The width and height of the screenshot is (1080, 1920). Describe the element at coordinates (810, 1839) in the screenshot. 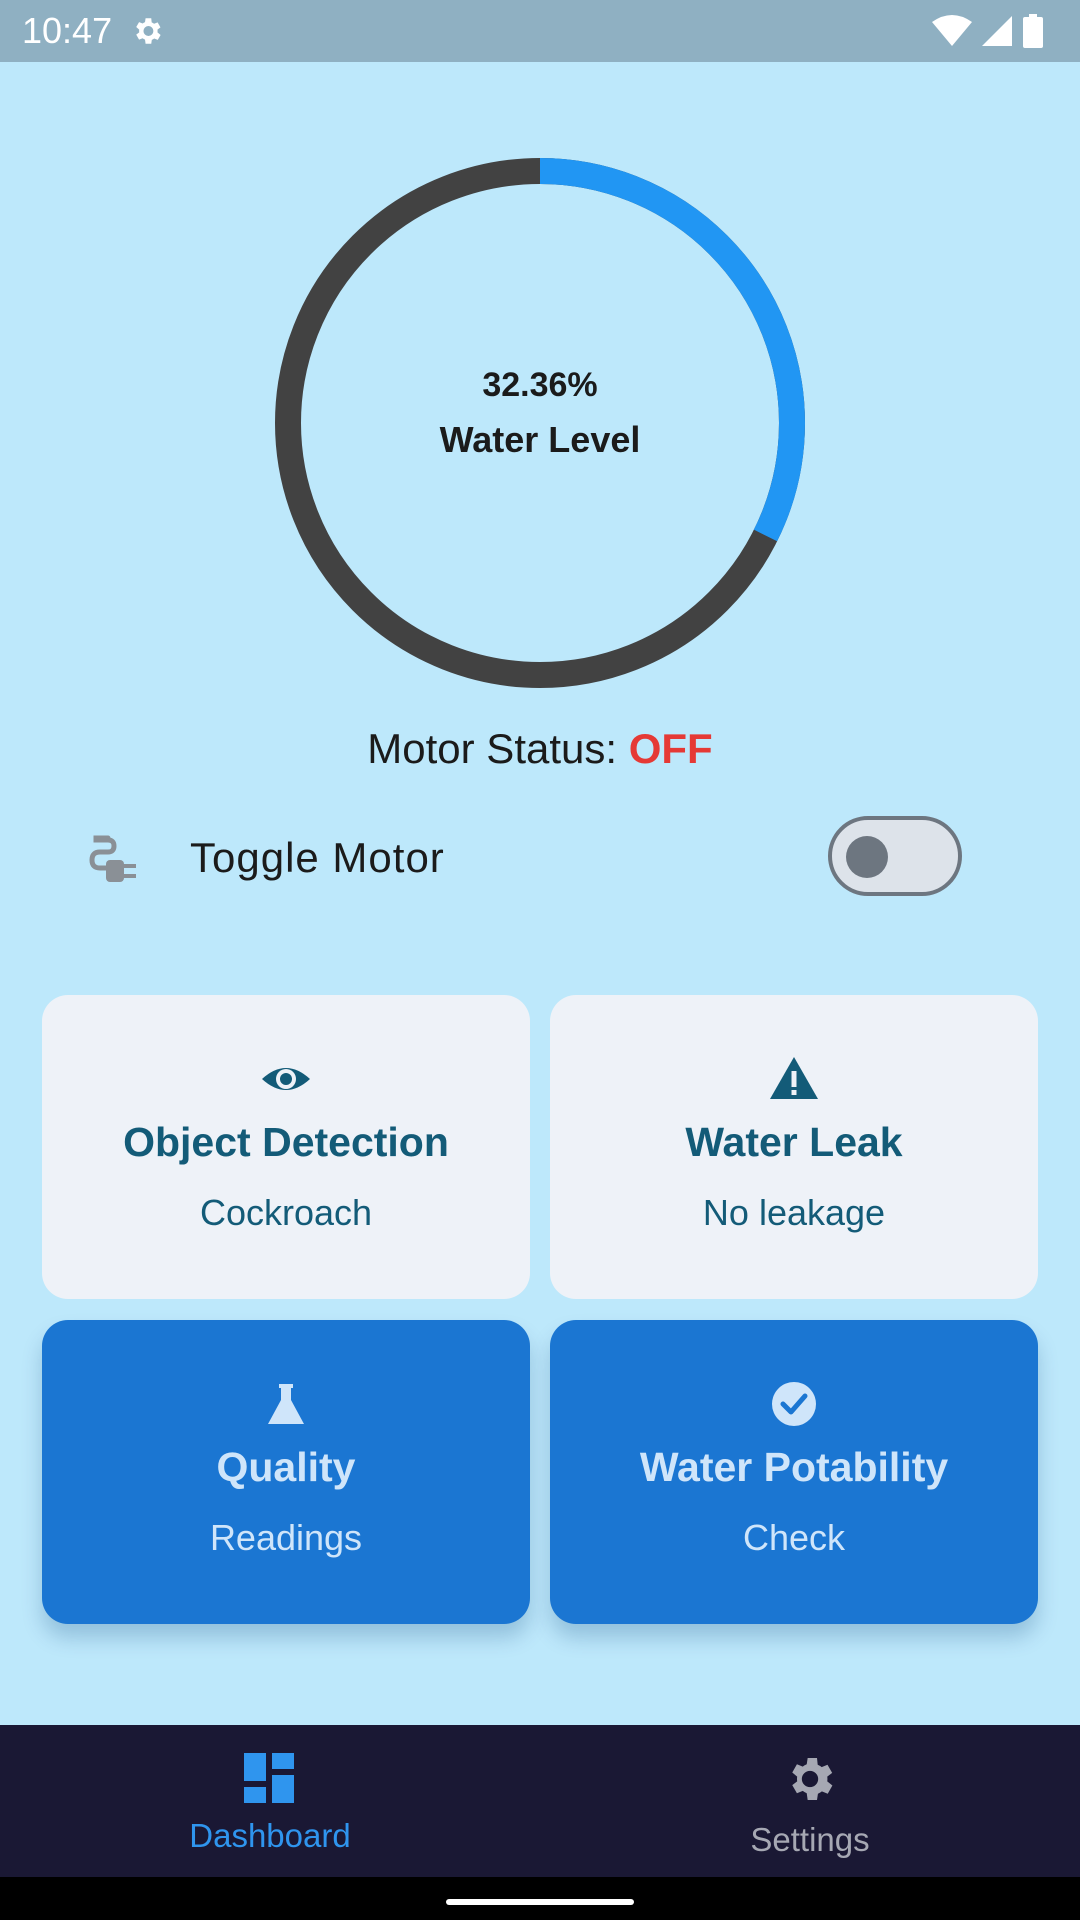

I see `nav-label: Settings` at that location.